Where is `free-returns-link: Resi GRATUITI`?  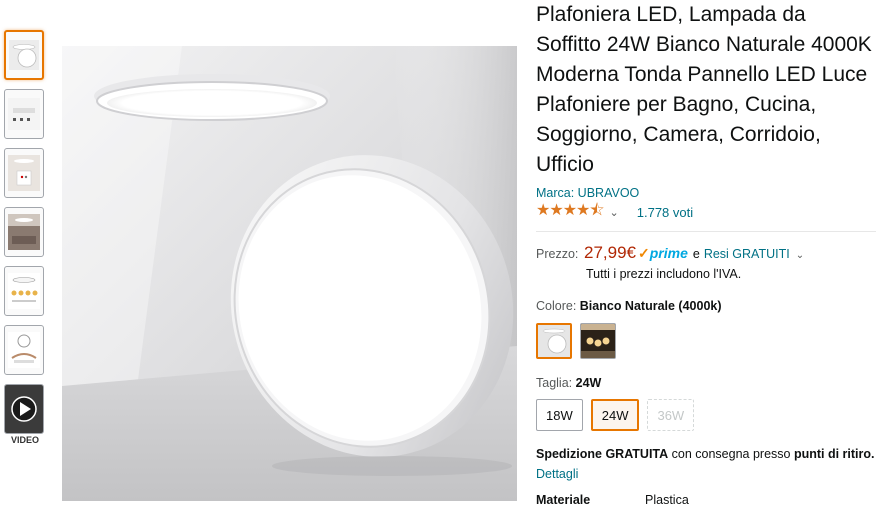 free-returns-link: Resi GRATUITI is located at coordinates (747, 254).